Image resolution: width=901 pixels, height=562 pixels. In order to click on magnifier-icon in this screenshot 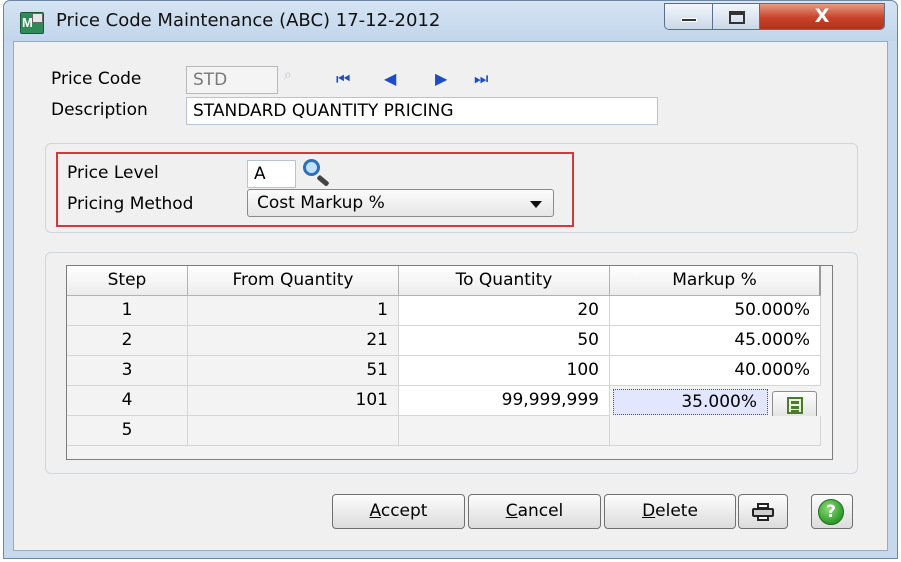, I will do `click(319, 172)`.